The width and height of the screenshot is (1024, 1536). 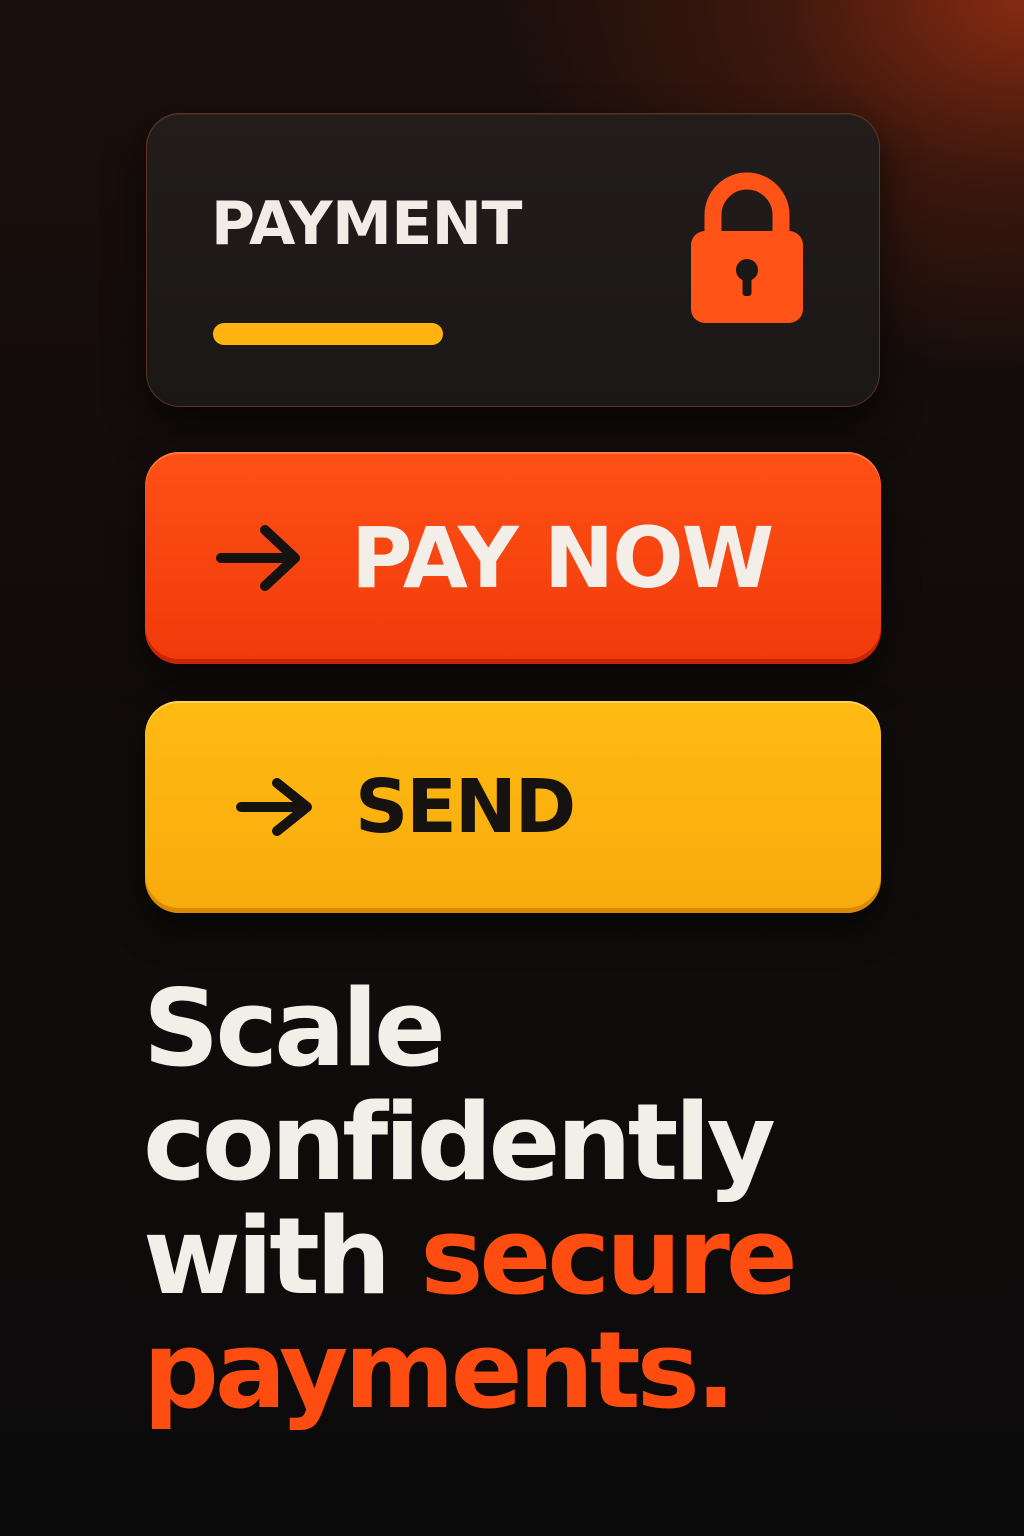 I want to click on payment-card: PAYMENT, so click(x=513, y=260).